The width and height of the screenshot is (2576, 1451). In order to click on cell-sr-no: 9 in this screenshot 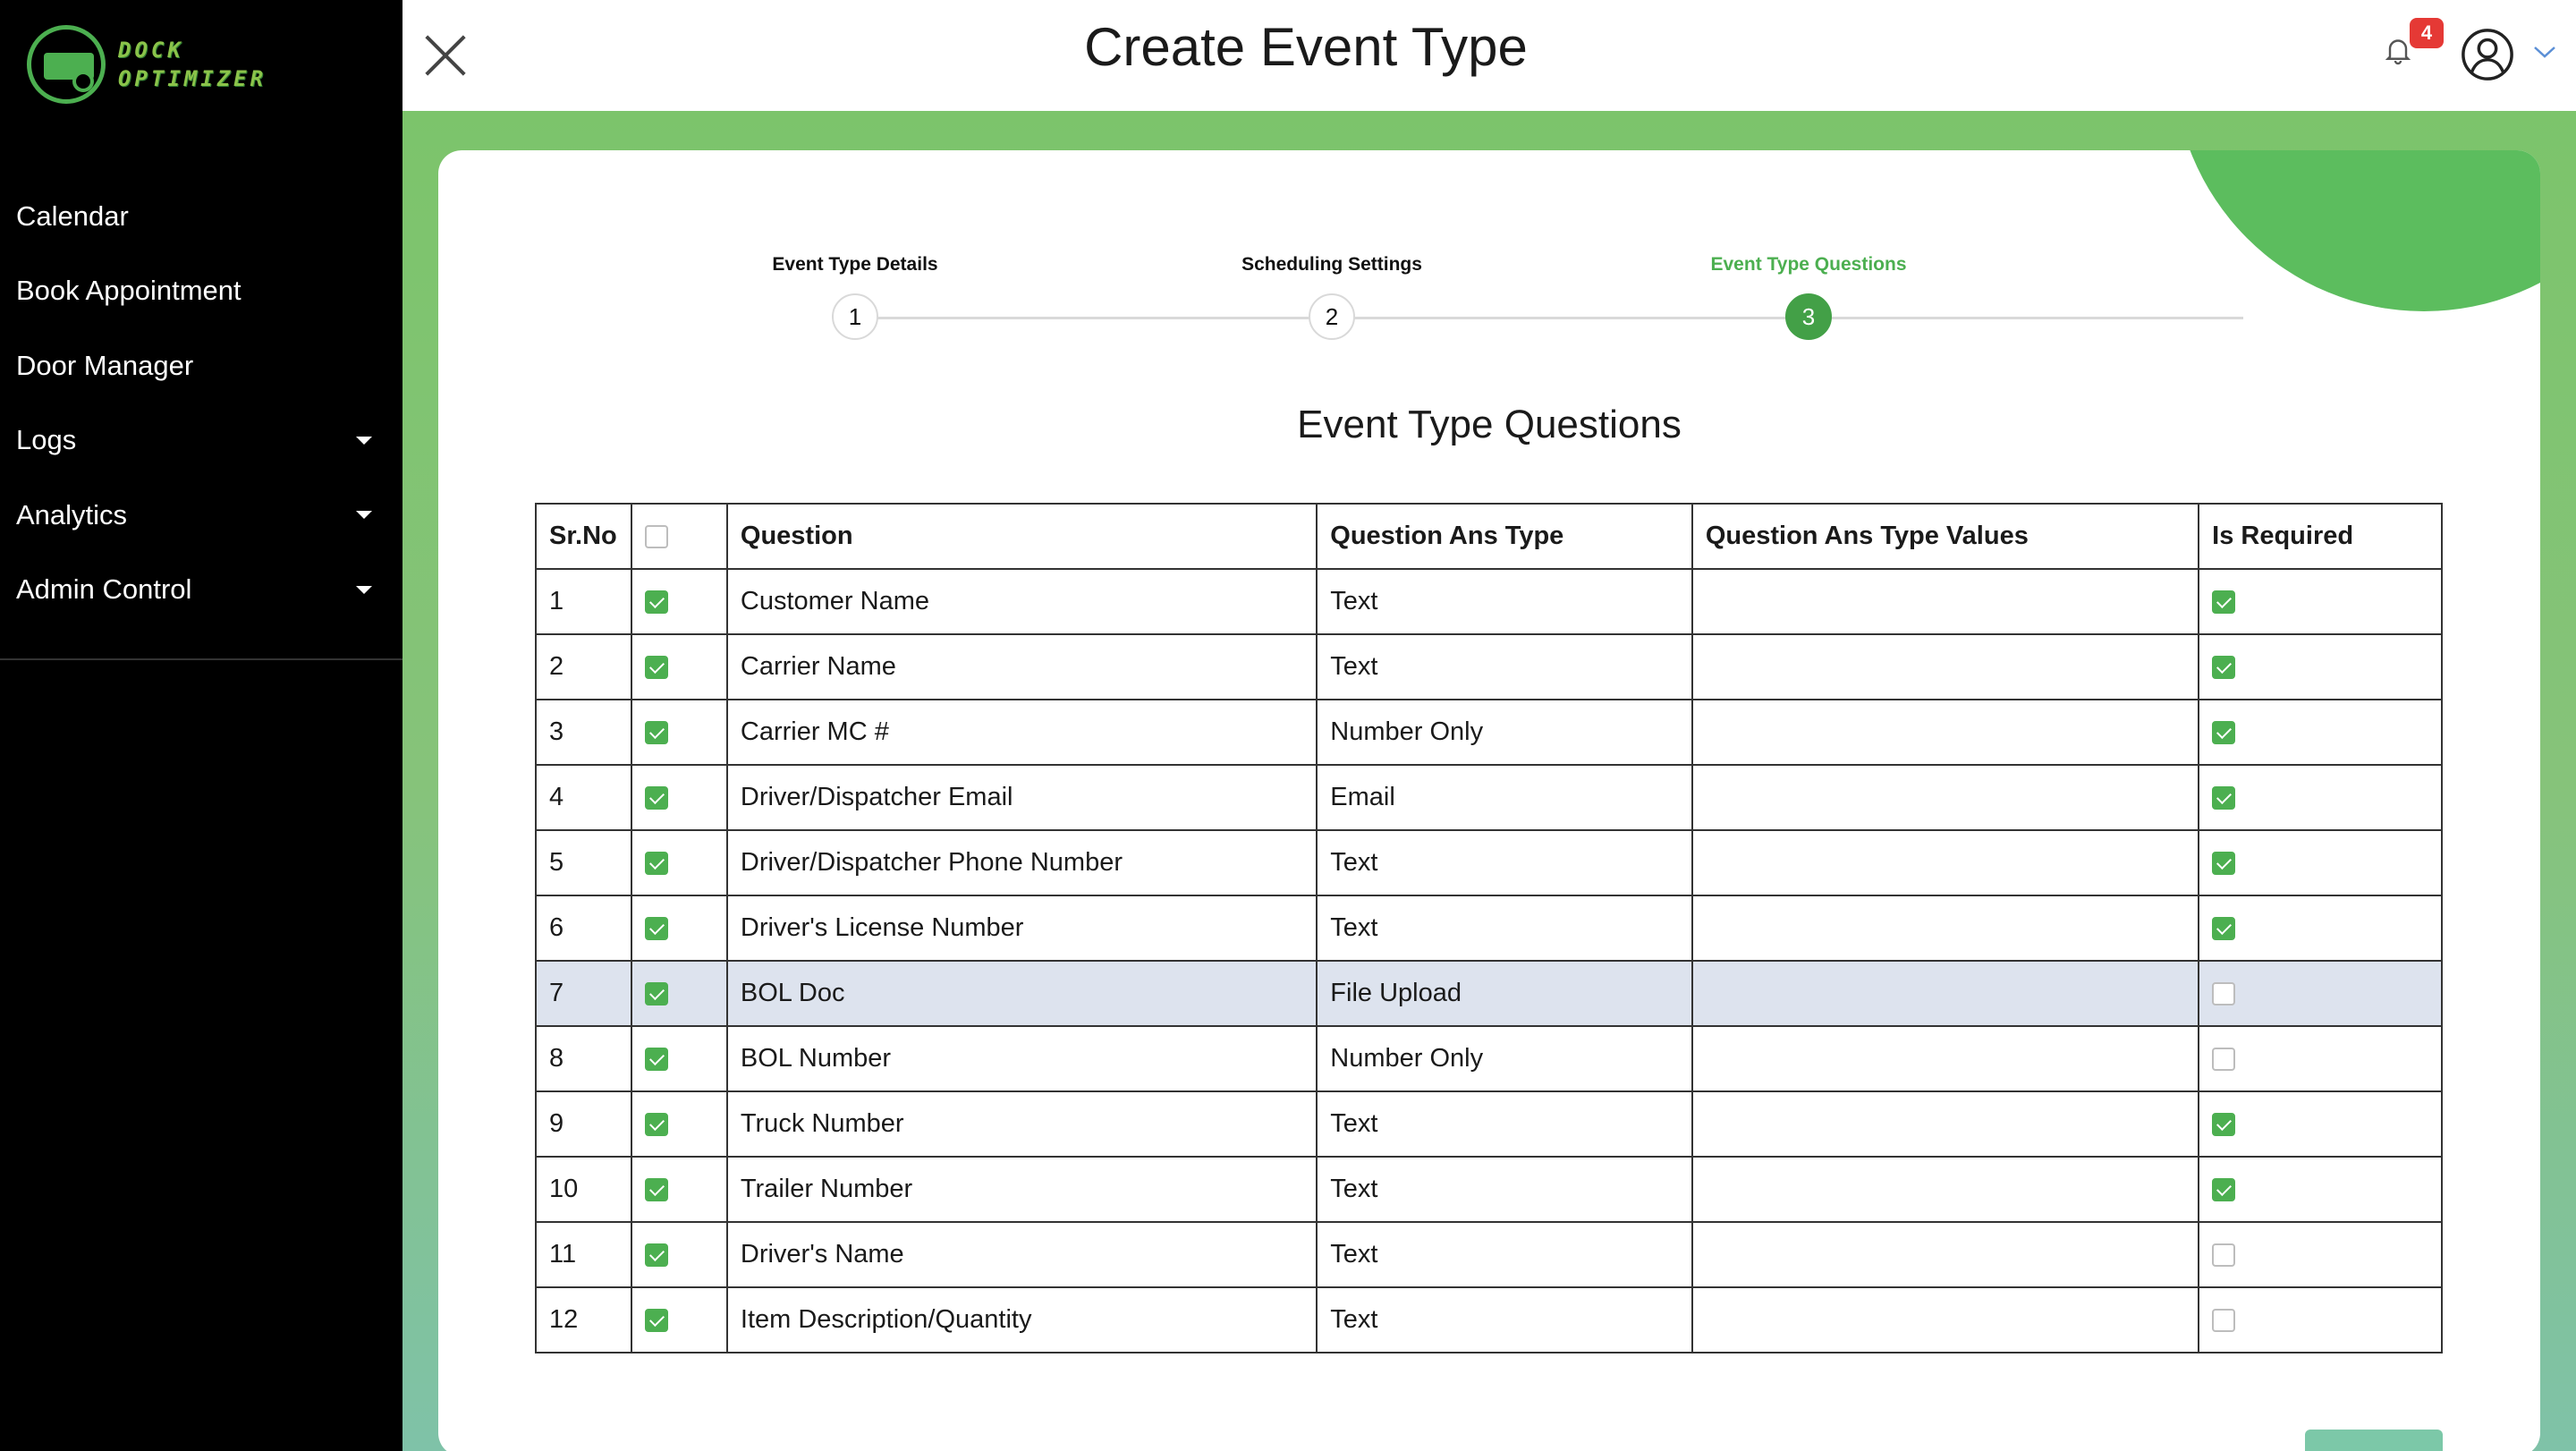, I will do `click(583, 1124)`.